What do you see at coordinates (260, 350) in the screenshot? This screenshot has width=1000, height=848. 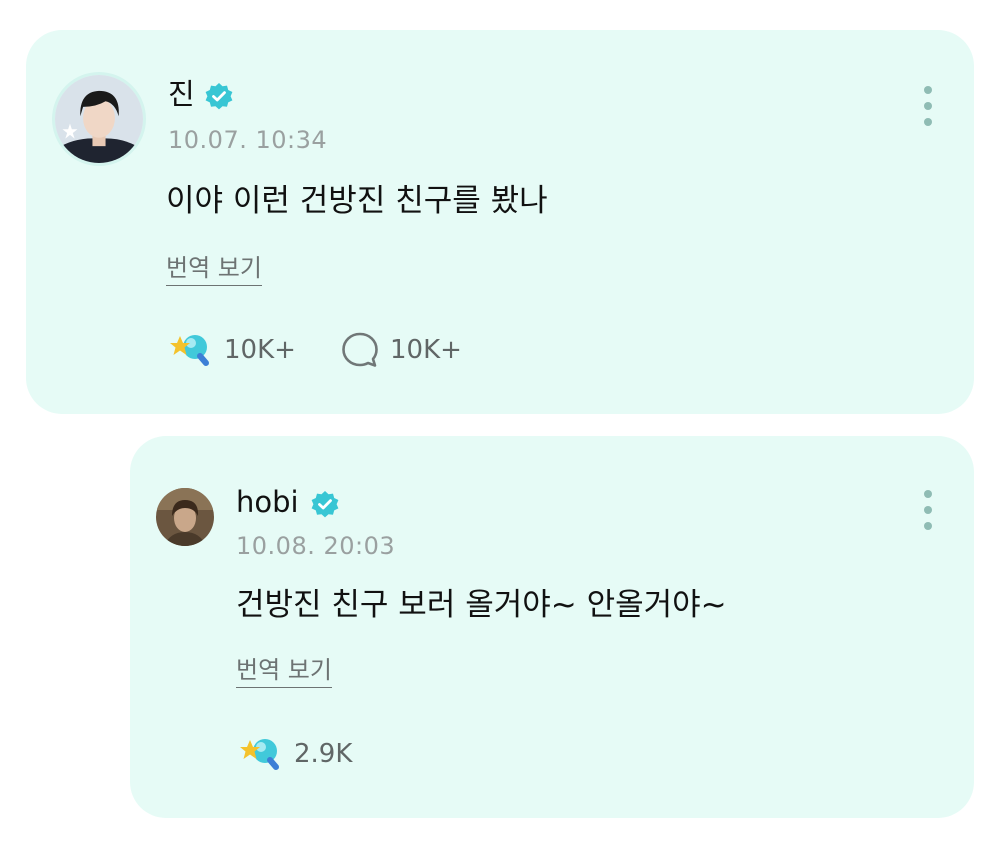 I see `like-count: 10K+` at bounding box center [260, 350].